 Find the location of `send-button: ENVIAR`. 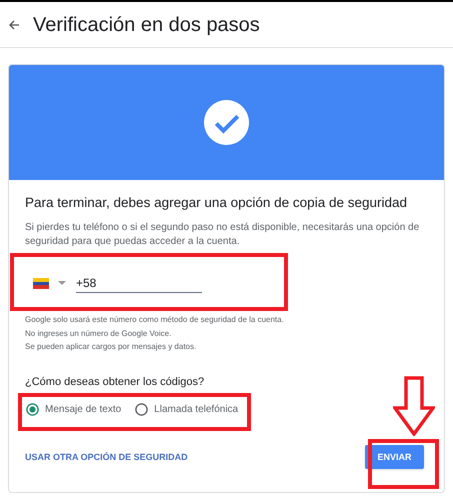

send-button: ENVIAR is located at coordinates (394, 457).